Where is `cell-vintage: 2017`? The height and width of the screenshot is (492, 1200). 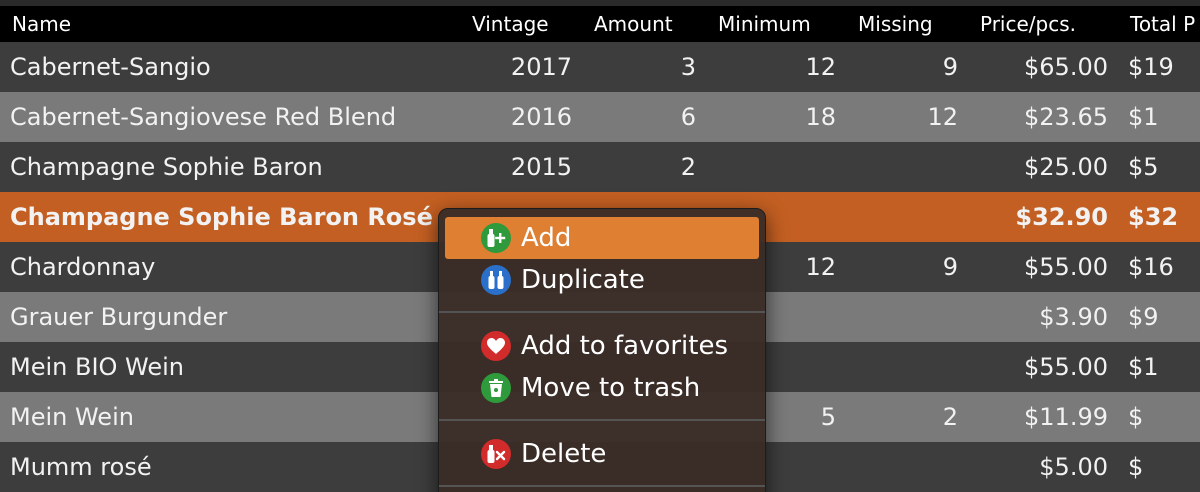 cell-vintage: 2017 is located at coordinates (541, 67).